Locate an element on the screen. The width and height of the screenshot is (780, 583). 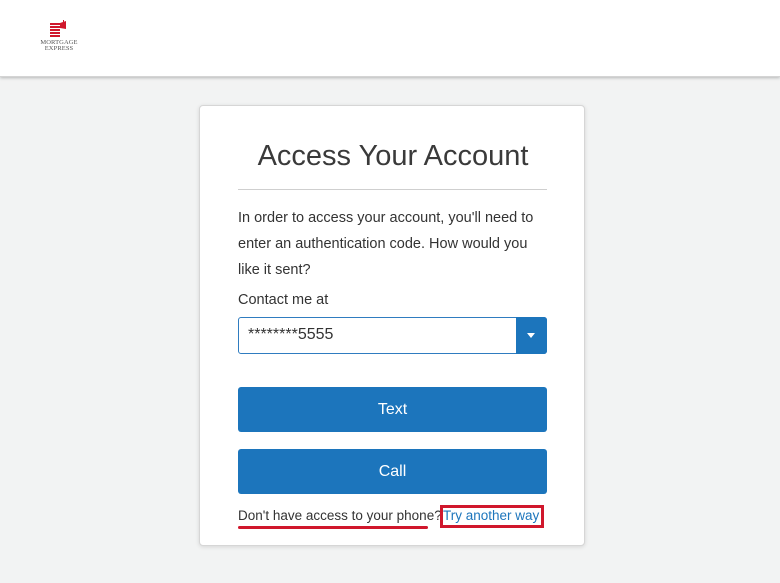
page-header: MORTGAGE EXPRESS is located at coordinates (390, 38).